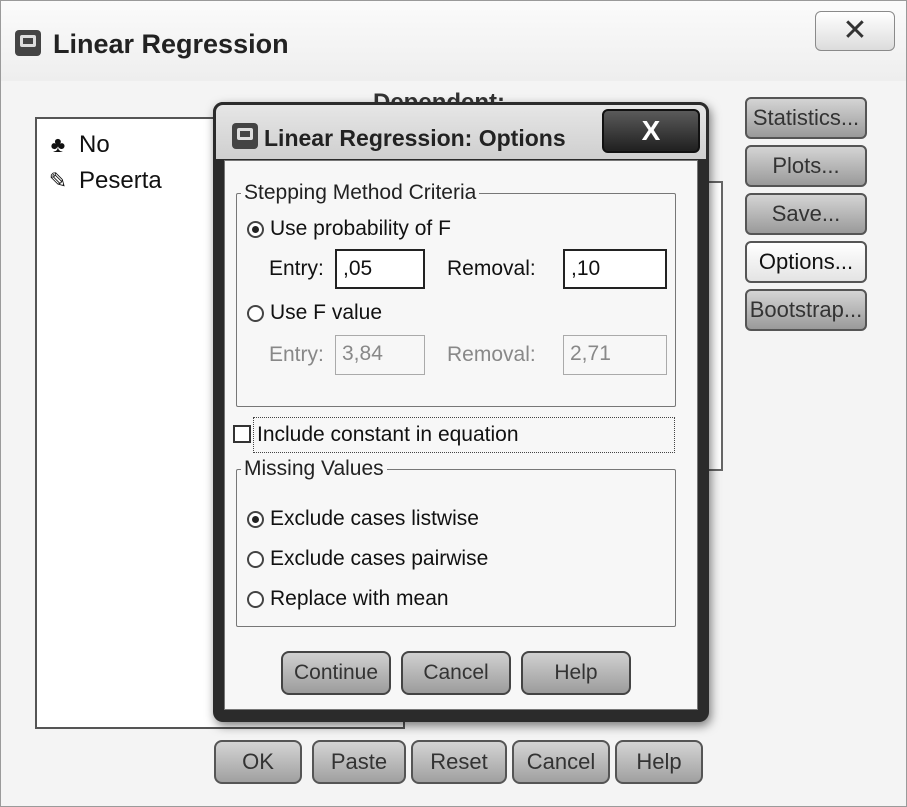 Image resolution: width=907 pixels, height=807 pixels. I want to click on exclude-listwise-label: Exclude cases listwise, so click(374, 518).